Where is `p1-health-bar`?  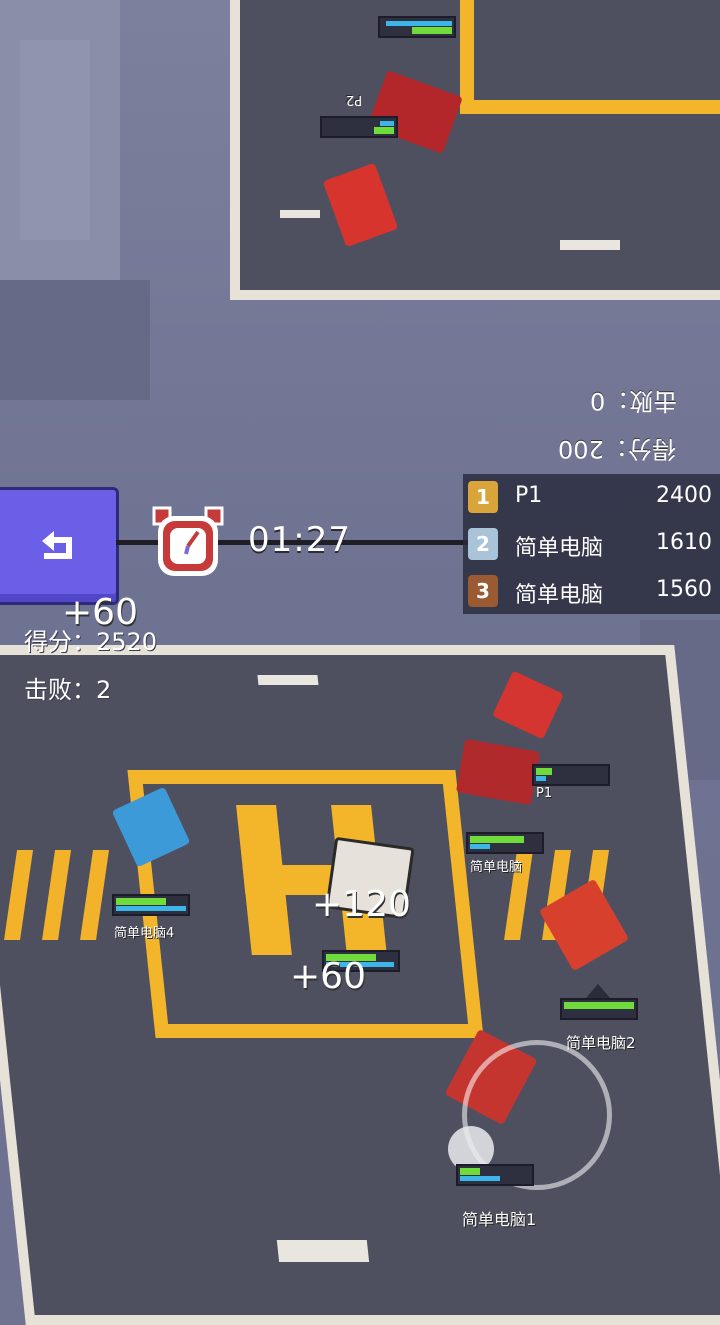
p1-health-bar is located at coordinates (571, 775).